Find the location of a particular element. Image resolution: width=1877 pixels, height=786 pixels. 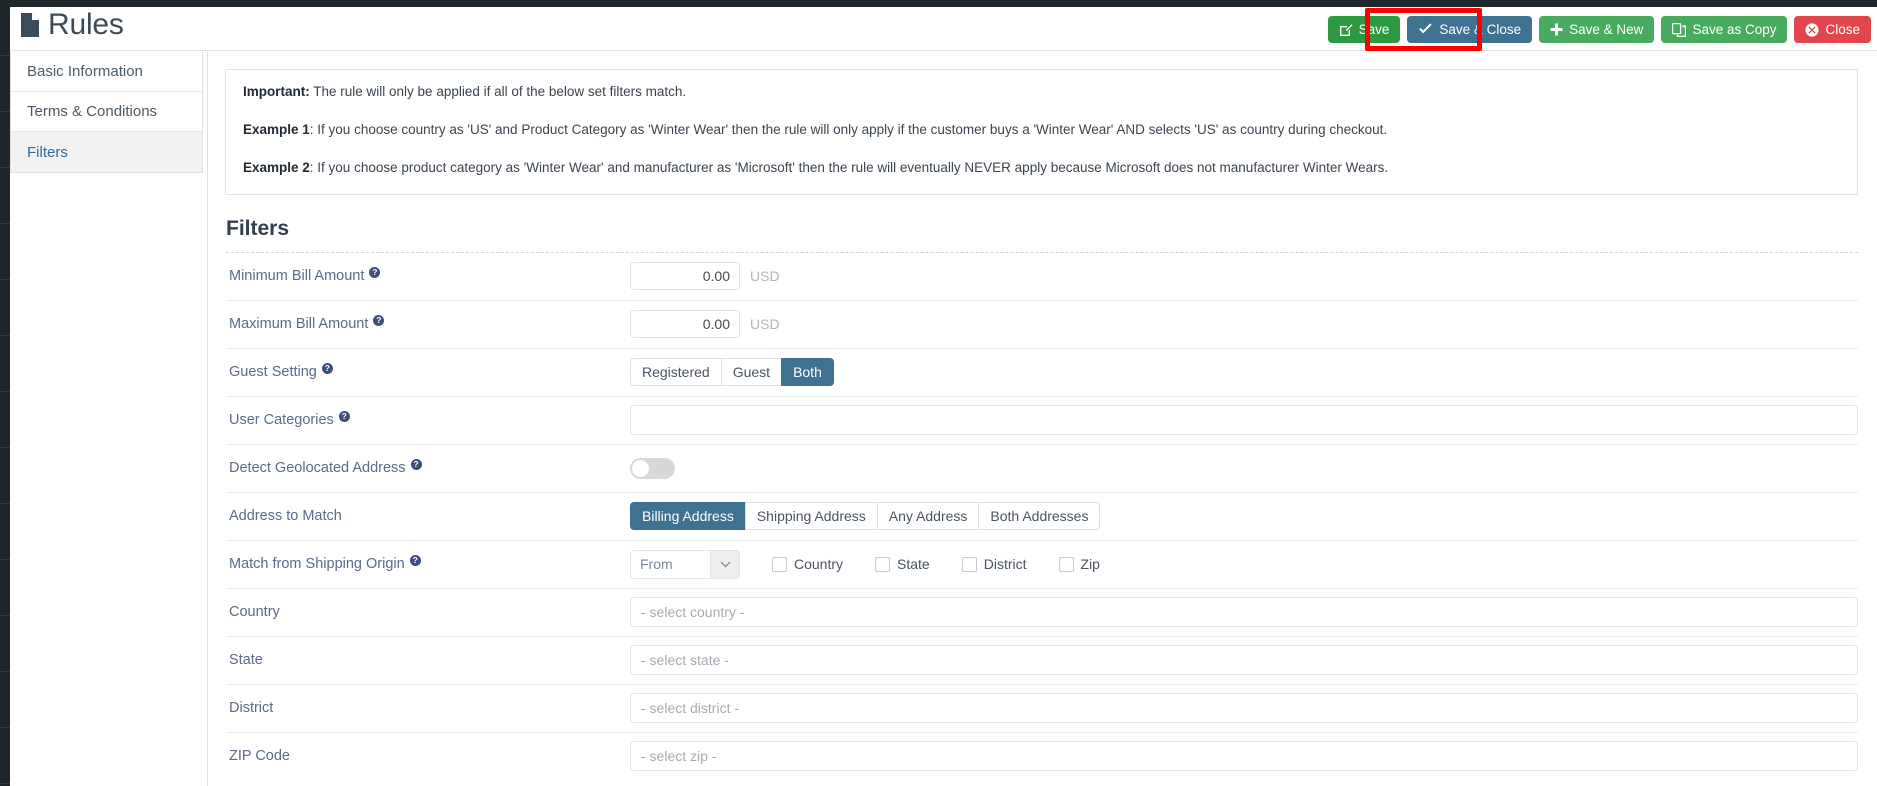

address-option-both: Both Addresses is located at coordinates (1039, 516).